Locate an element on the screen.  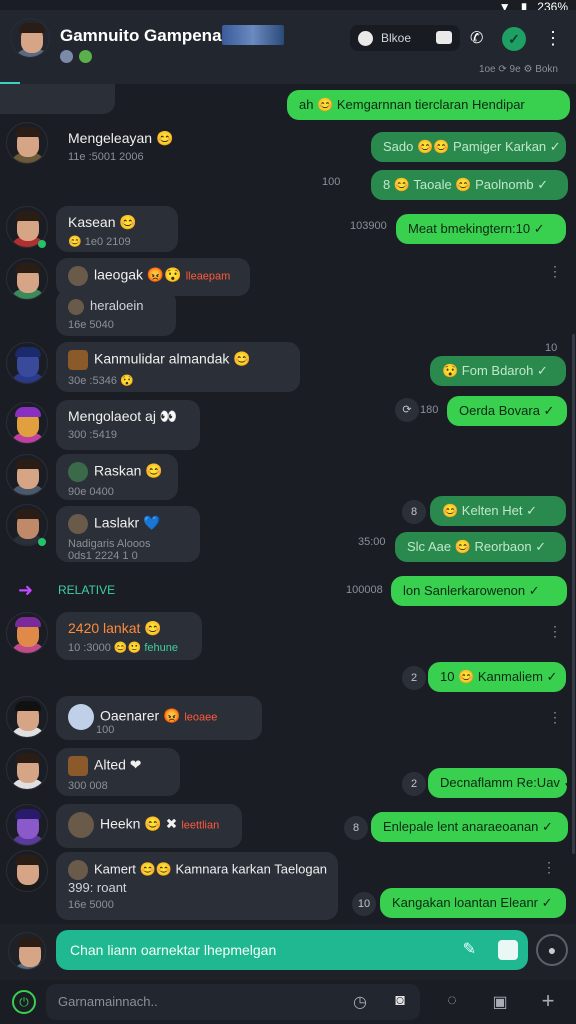
search-pill: Blkoe is located at coordinates (405, 38).